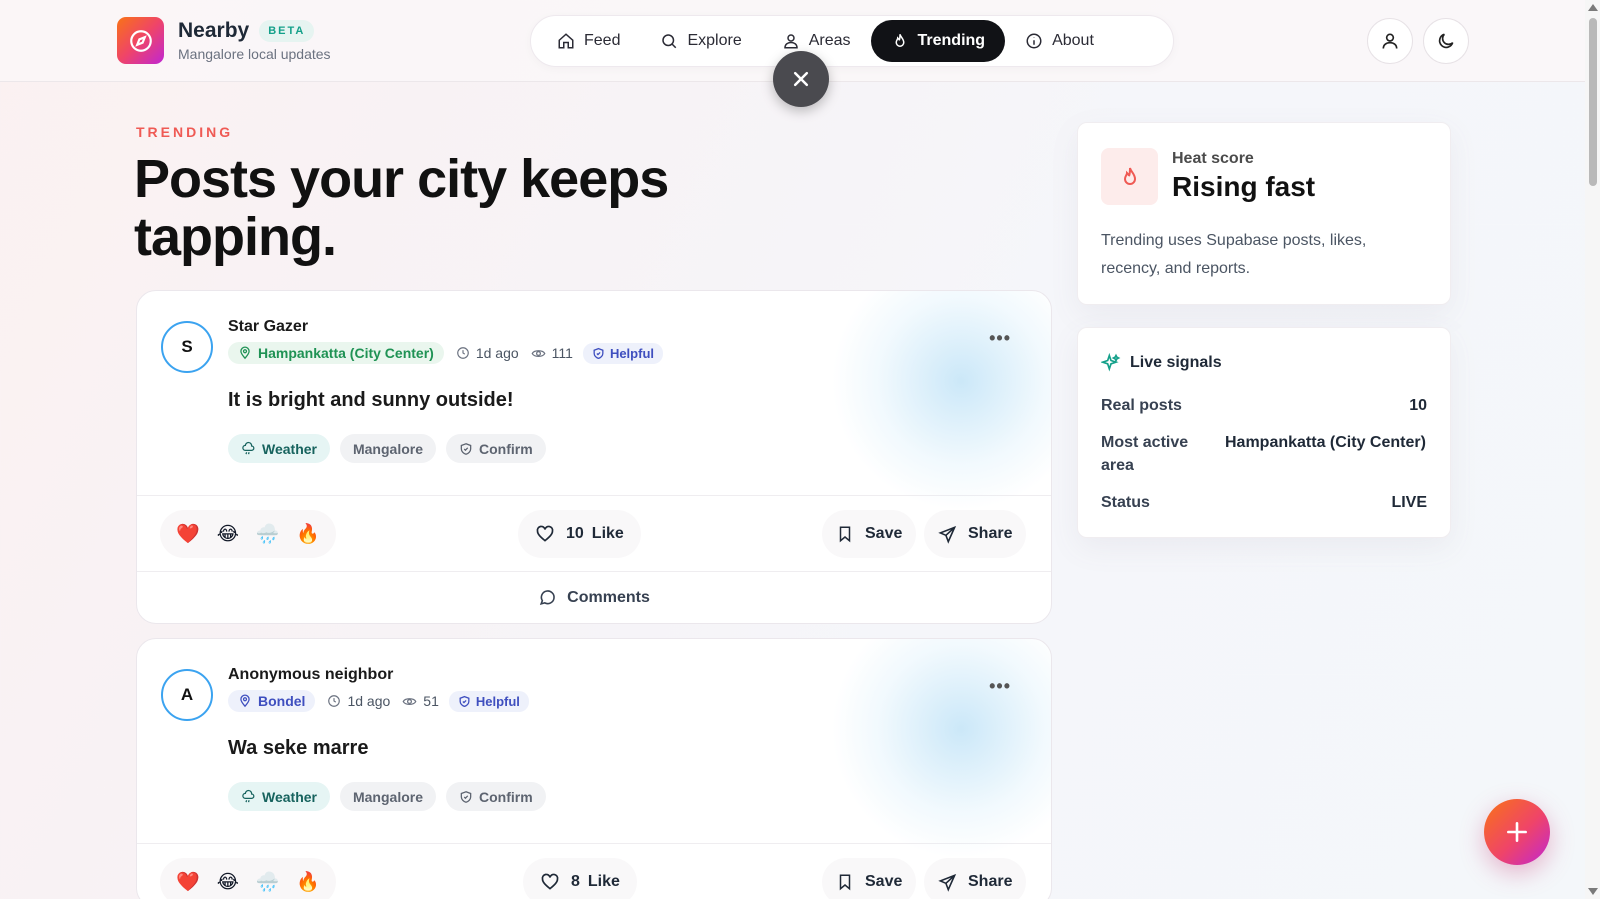 The image size is (1600, 899). I want to click on signal-value: Hampankatta (City Center), so click(1325, 442).